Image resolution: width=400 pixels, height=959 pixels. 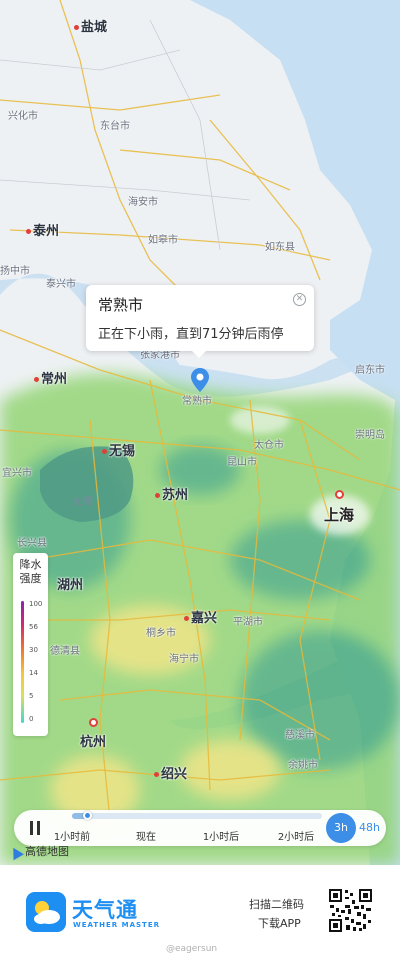 What do you see at coordinates (31, 719) in the screenshot?
I see `legend-tick: 0` at bounding box center [31, 719].